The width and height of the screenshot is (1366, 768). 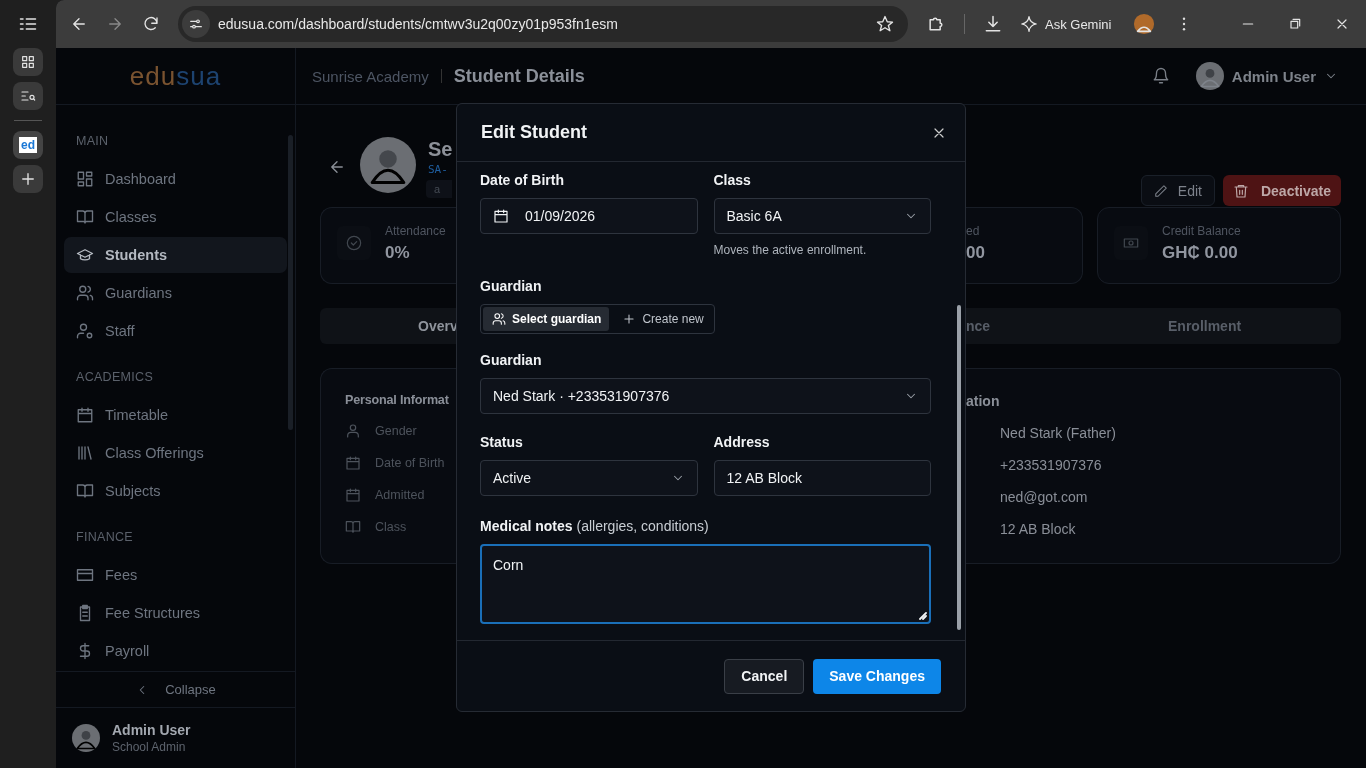 I want to click on new-tab-button, so click(x=28, y=179).